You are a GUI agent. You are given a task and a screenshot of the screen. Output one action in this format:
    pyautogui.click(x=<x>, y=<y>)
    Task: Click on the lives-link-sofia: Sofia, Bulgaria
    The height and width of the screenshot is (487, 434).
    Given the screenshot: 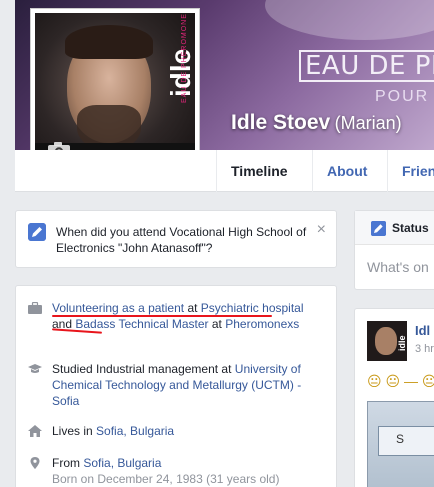 What is the action you would take?
    pyautogui.click(x=135, y=431)
    